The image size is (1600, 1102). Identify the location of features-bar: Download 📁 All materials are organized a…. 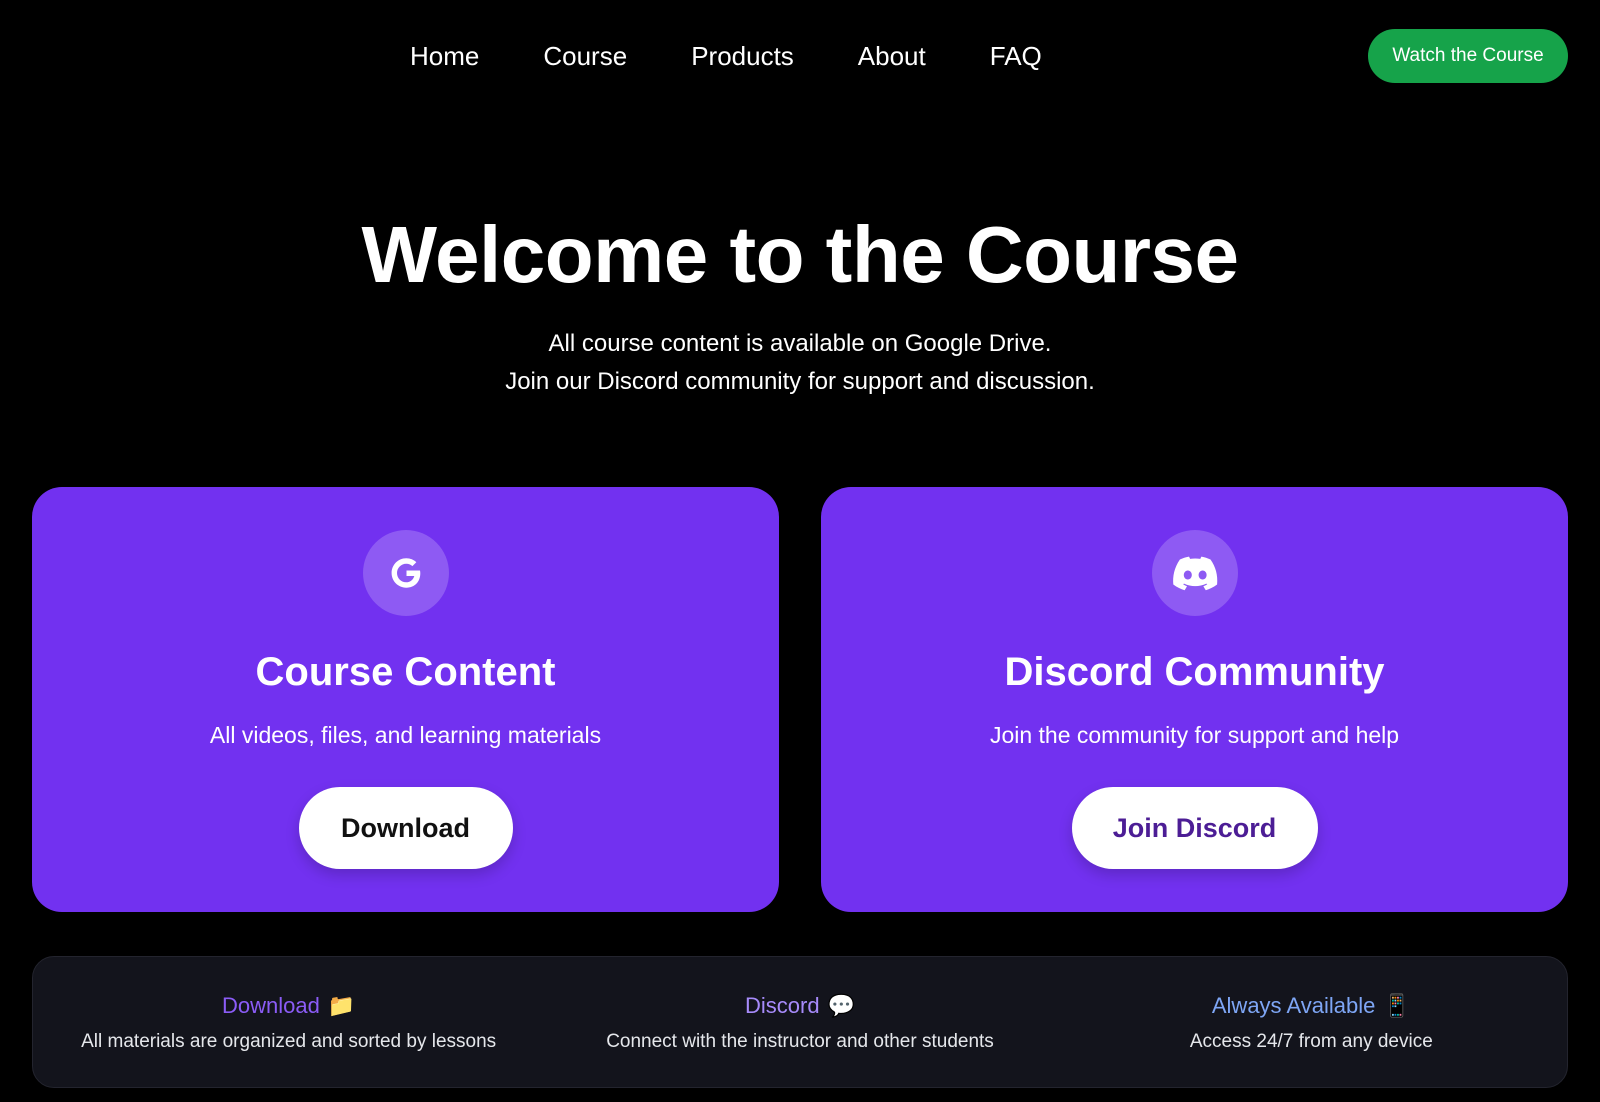
(800, 1022).